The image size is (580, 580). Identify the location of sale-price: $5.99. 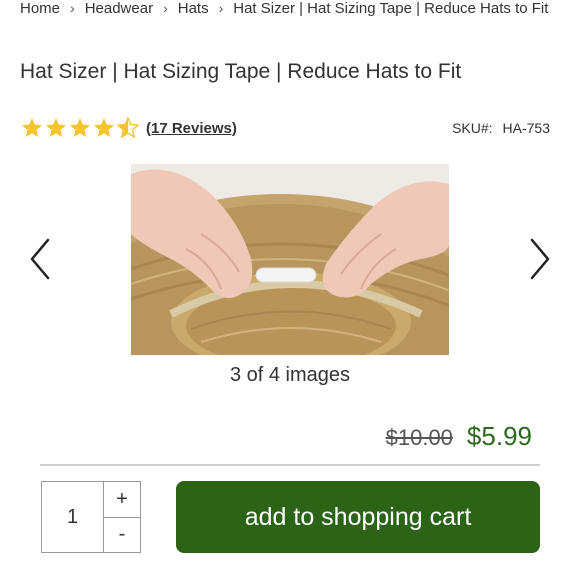
(499, 436).